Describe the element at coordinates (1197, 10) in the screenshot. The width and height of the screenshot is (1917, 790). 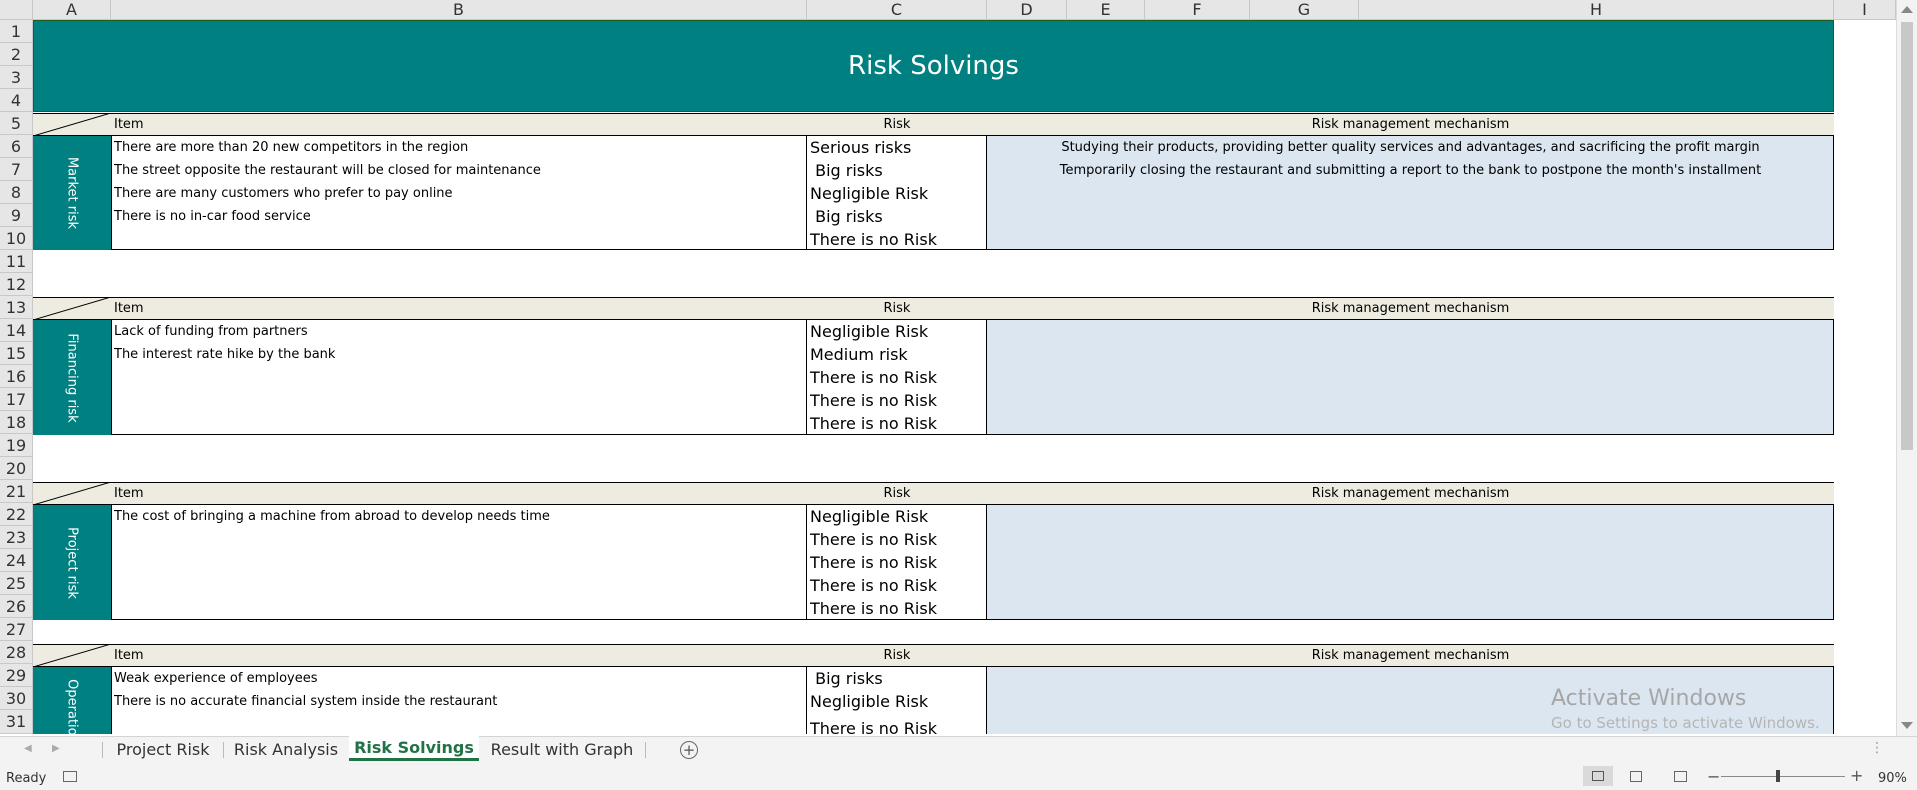
I see `column-header-f: F` at that location.